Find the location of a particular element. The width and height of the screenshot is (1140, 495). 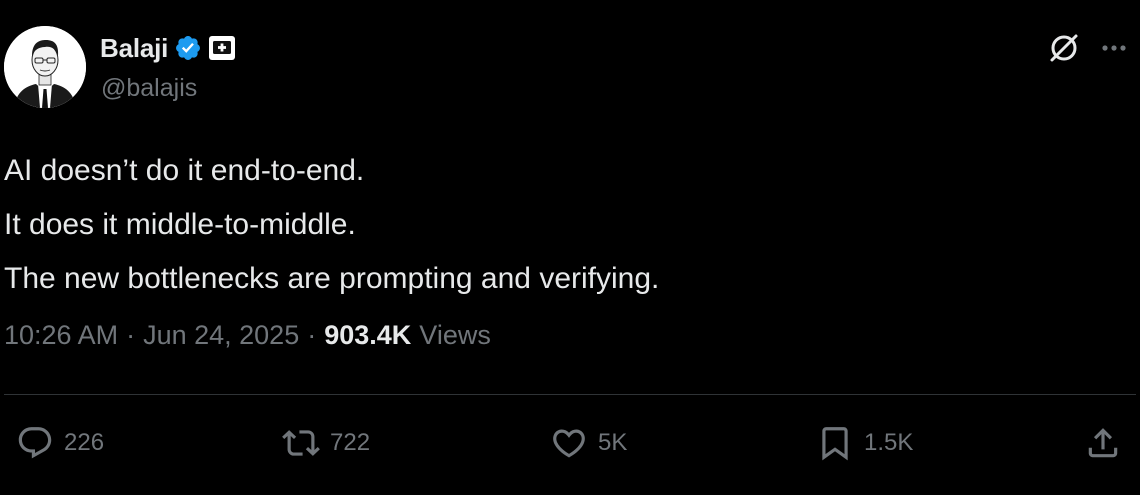

share-icon is located at coordinates (1103, 443).